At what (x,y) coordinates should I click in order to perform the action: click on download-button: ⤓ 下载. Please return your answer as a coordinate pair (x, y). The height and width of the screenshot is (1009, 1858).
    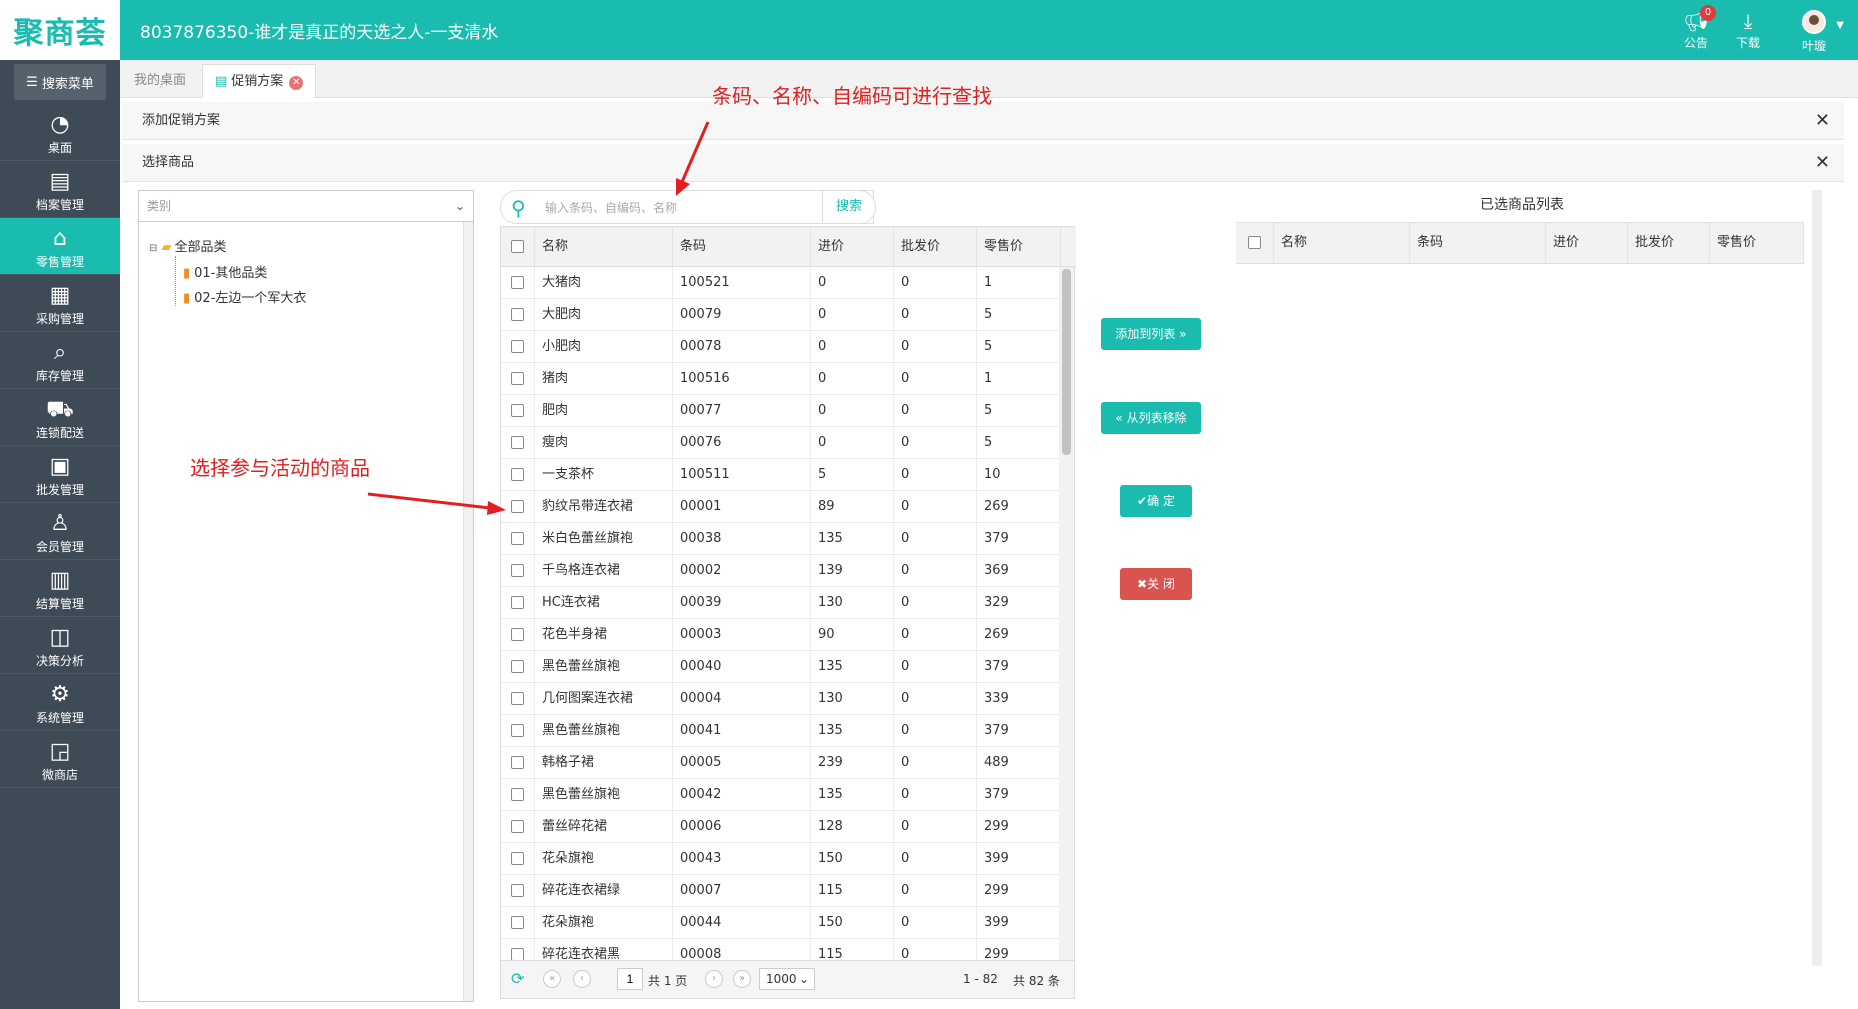
    Looking at the image, I should click on (1748, 32).